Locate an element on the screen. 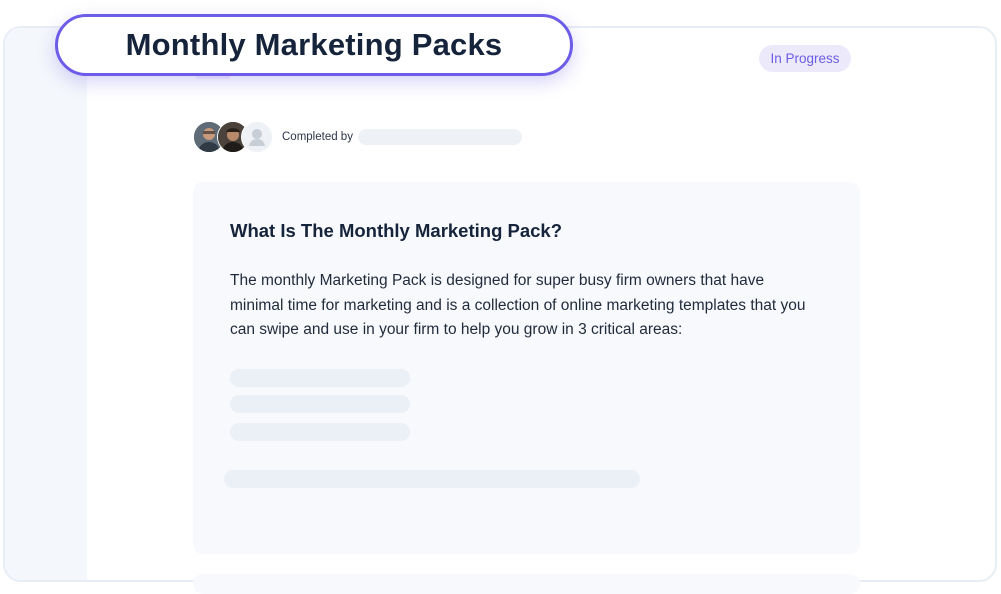  page-title-pill: Monthly Marketing Packs is located at coordinates (314, 45).